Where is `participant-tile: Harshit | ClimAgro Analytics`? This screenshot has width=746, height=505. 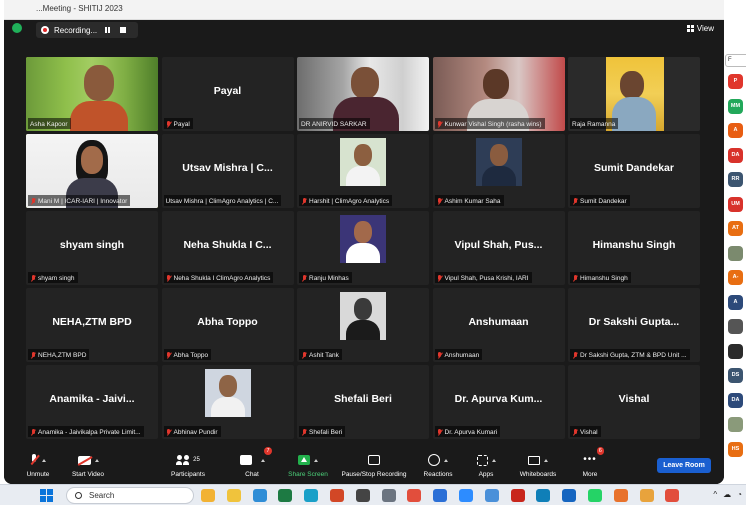 participant-tile: Harshit | ClimAgro Analytics is located at coordinates (363, 171).